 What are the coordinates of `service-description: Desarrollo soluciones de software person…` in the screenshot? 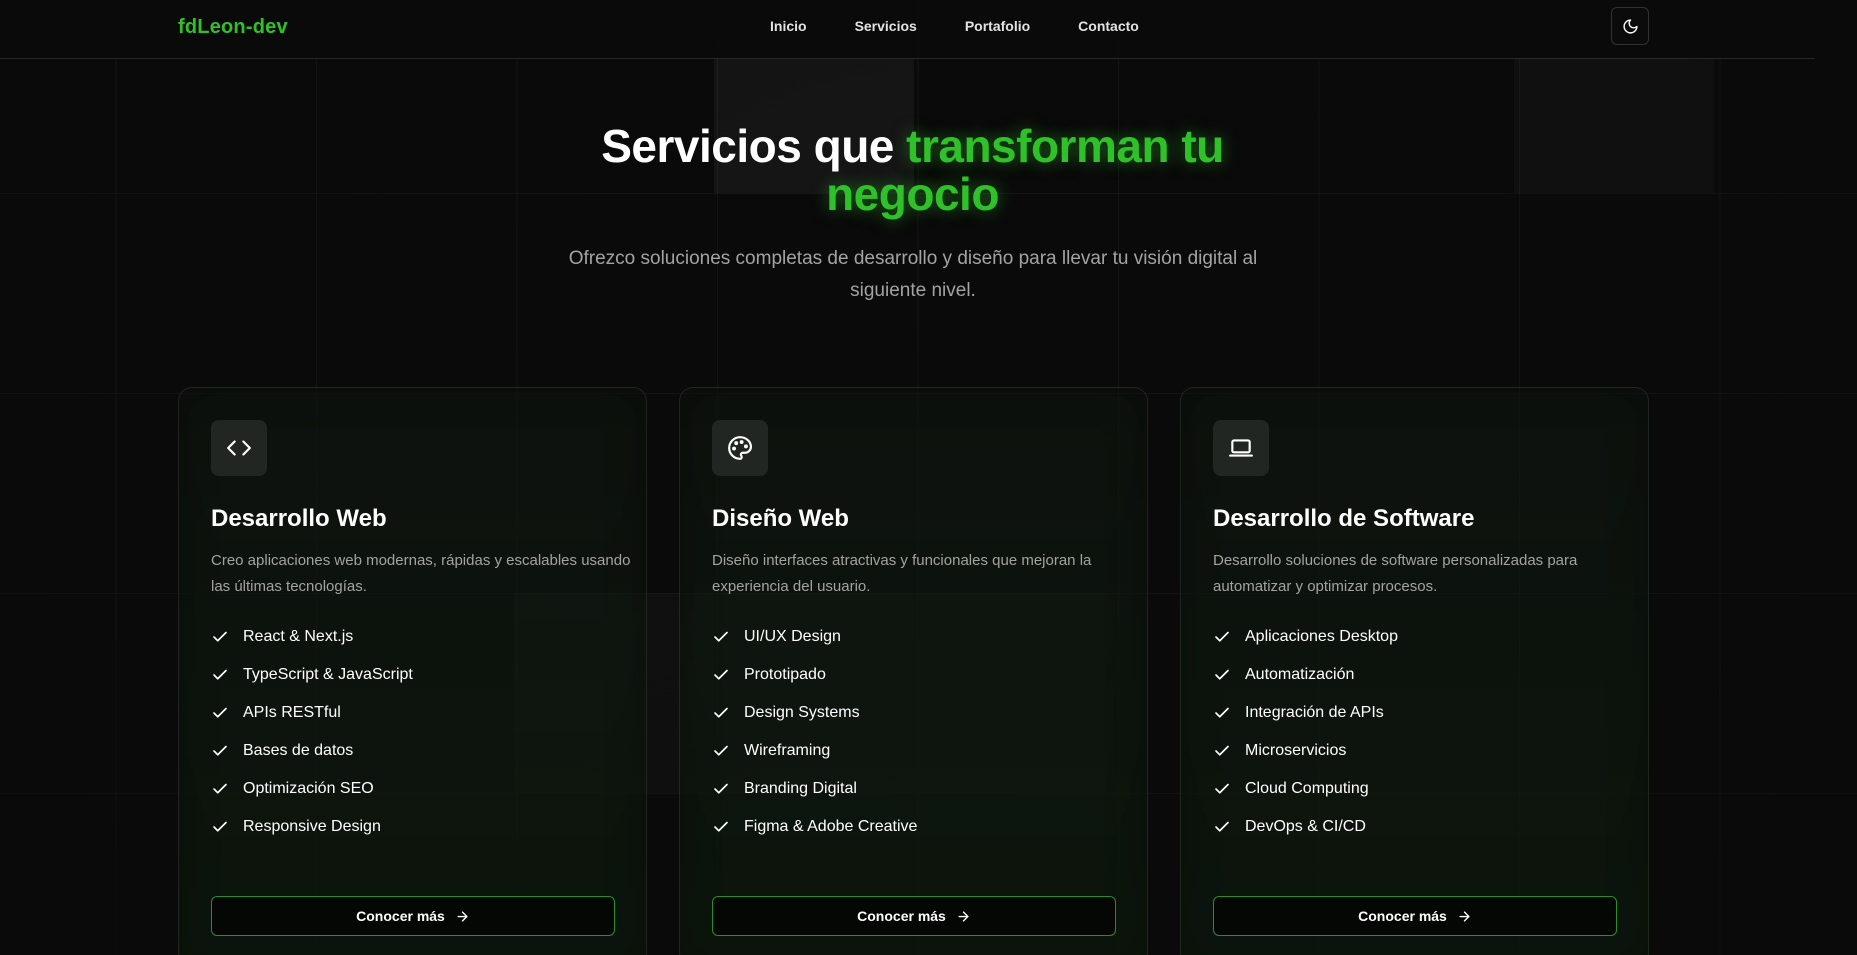 It's located at (1395, 573).